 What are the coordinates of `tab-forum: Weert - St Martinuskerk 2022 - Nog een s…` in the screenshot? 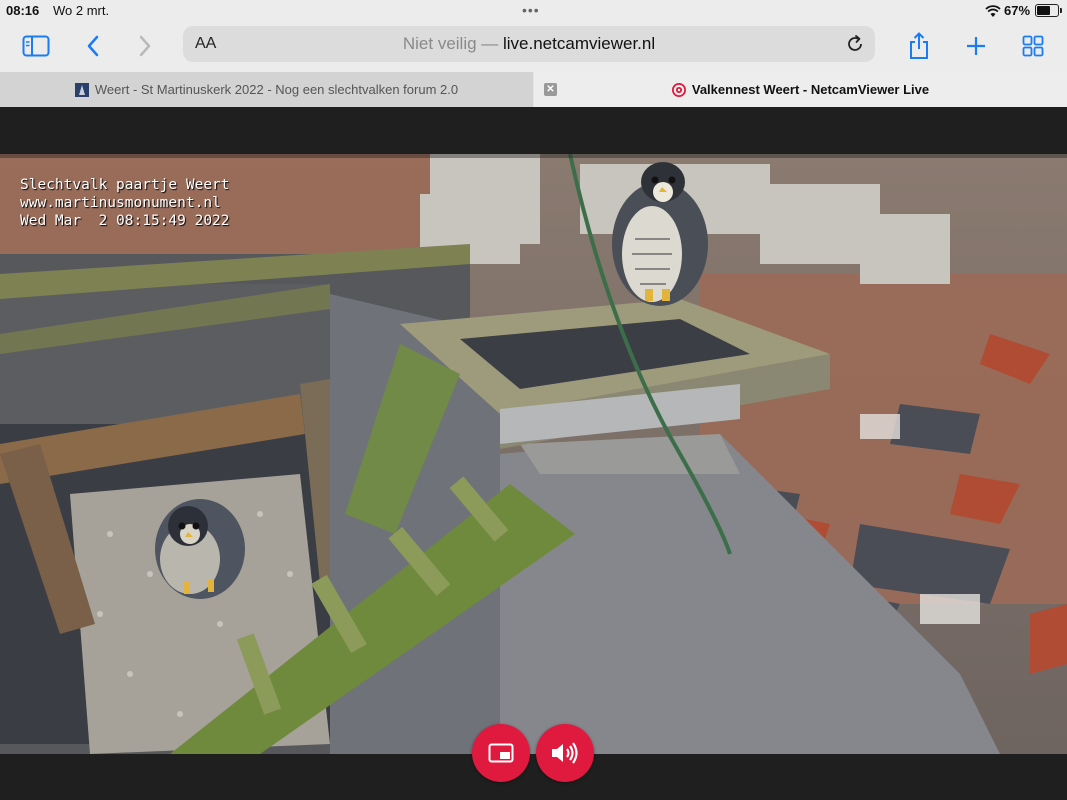 It's located at (266, 89).